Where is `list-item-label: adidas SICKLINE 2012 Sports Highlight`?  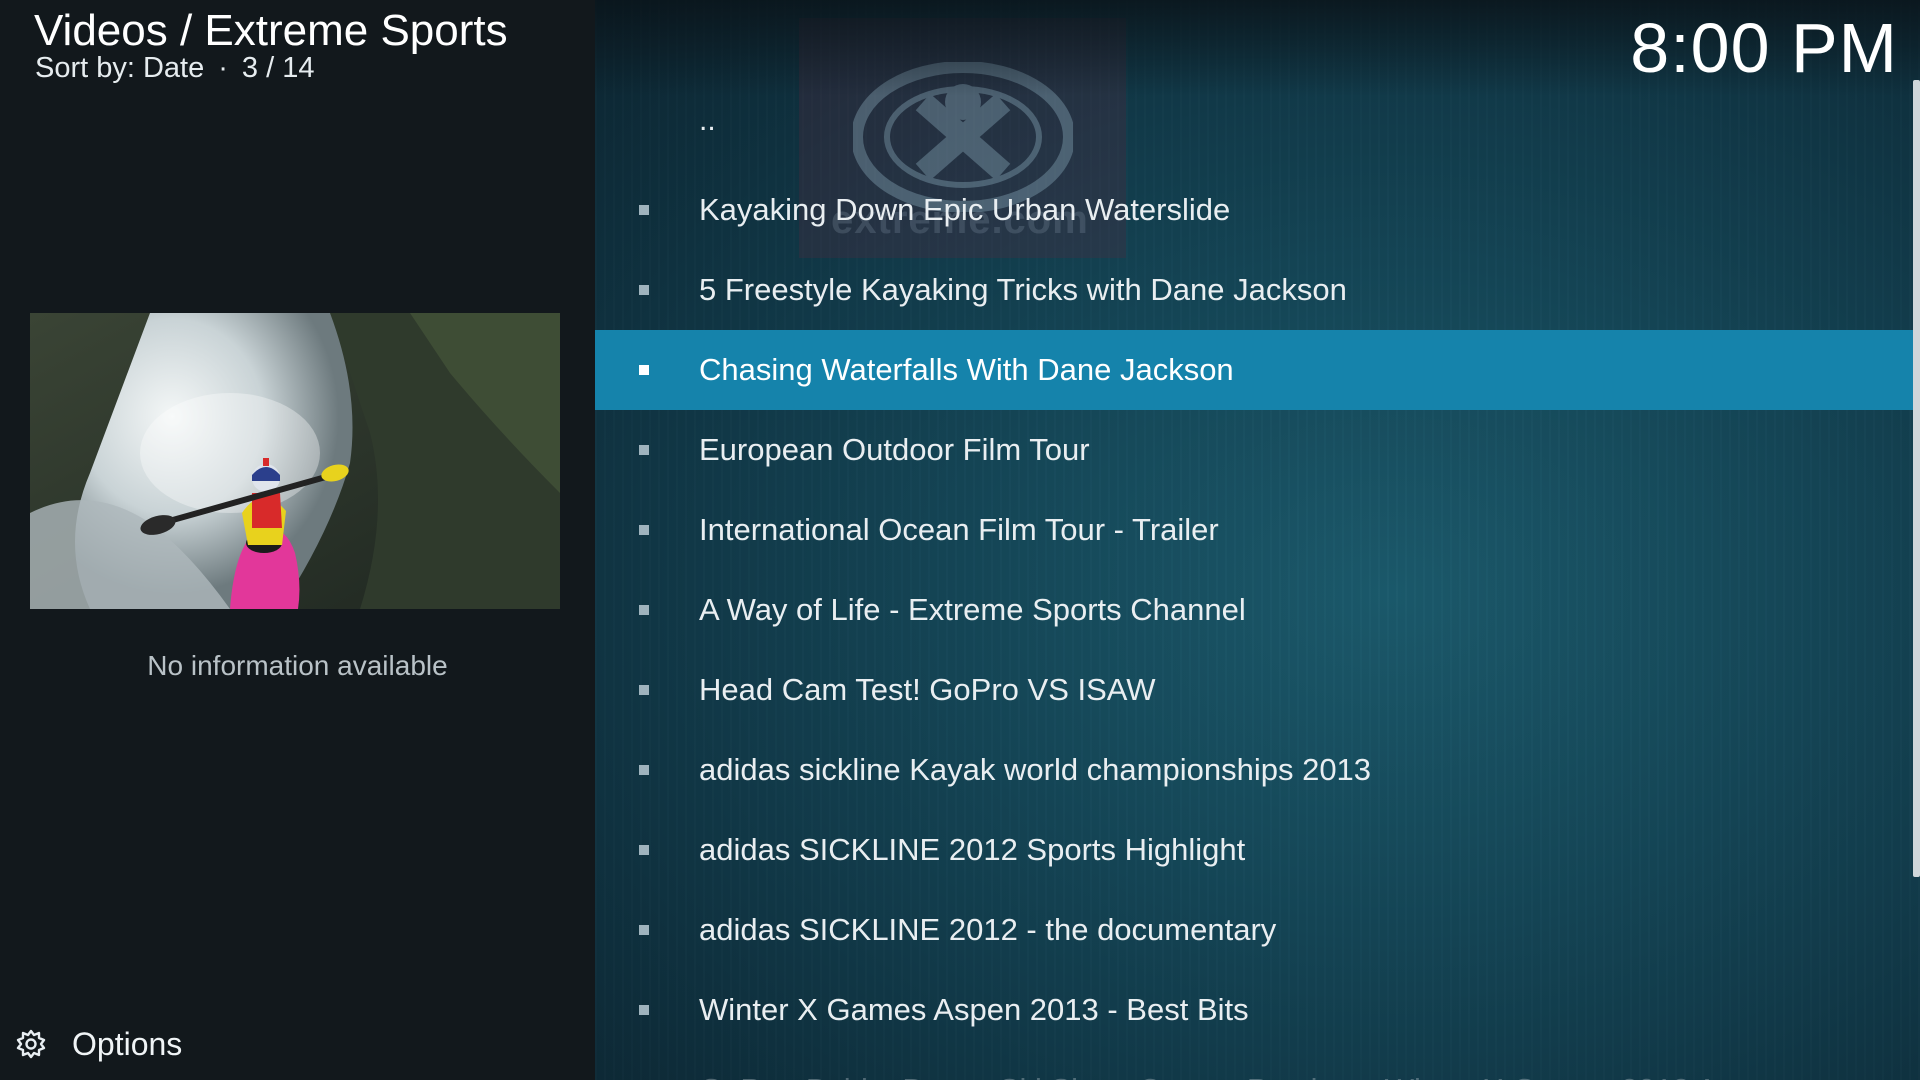
list-item-label: adidas SICKLINE 2012 Sports Highlight is located at coordinates (972, 849).